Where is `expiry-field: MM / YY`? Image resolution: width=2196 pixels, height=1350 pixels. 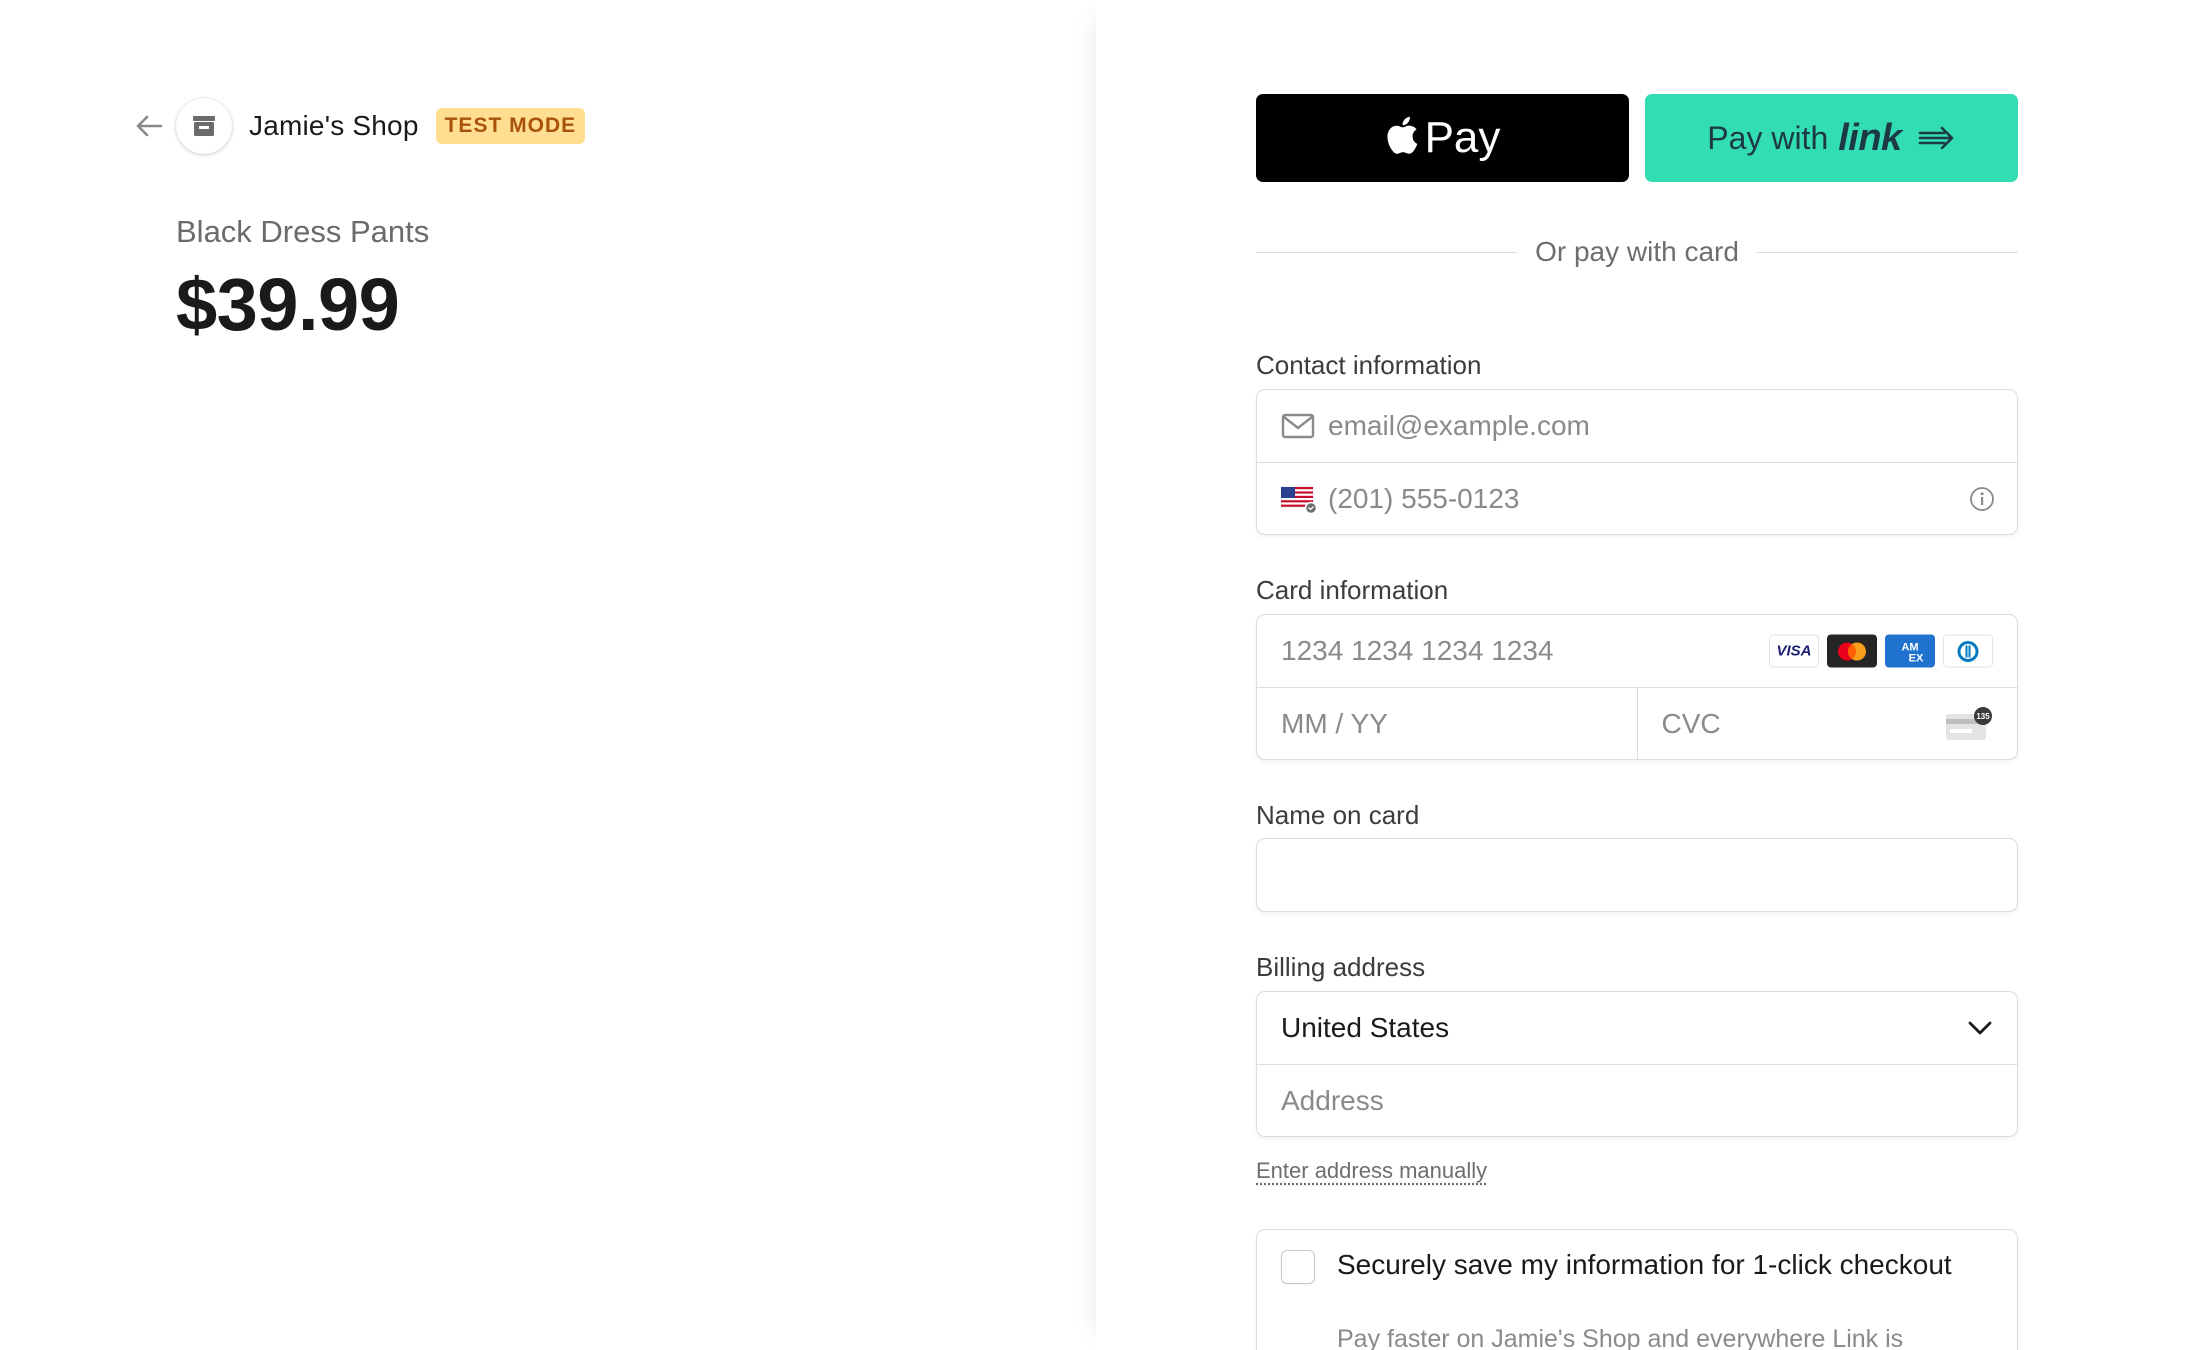
expiry-field: MM / YY is located at coordinates (1447, 724).